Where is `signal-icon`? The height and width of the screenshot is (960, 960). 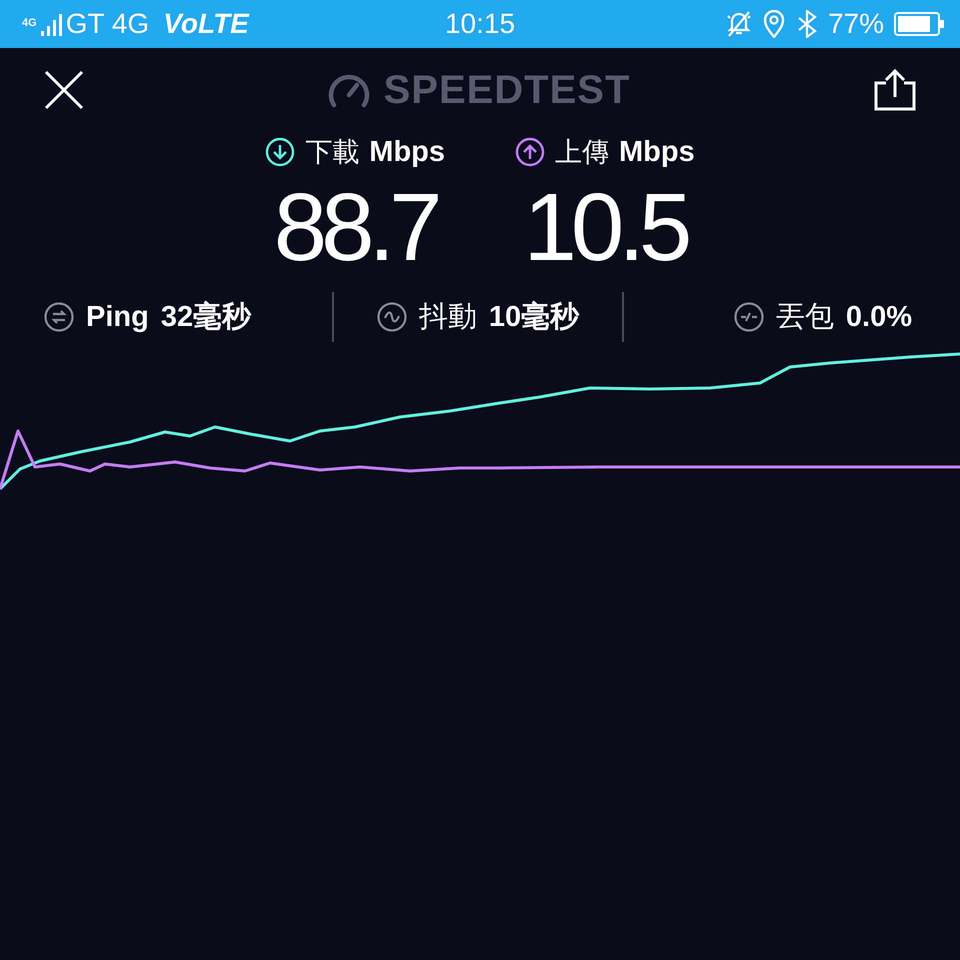
signal-icon is located at coordinates (51, 24).